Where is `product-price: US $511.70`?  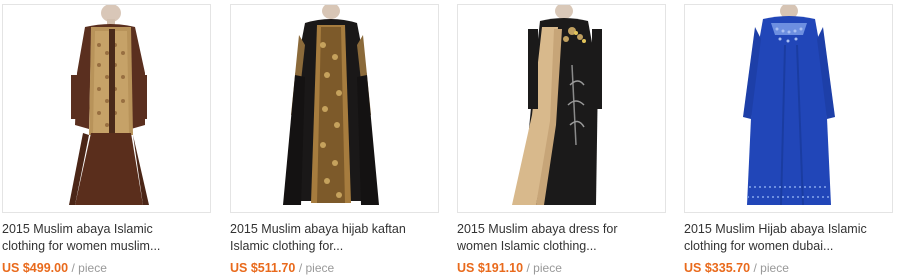
product-price: US $511.70 is located at coordinates (263, 268).